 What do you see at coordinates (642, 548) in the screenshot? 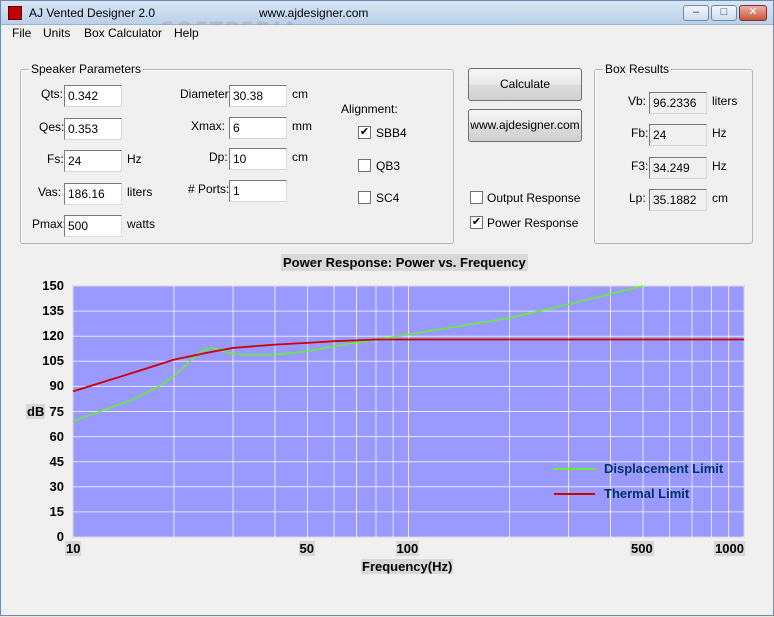
I see `x-tick-label: 500` at bounding box center [642, 548].